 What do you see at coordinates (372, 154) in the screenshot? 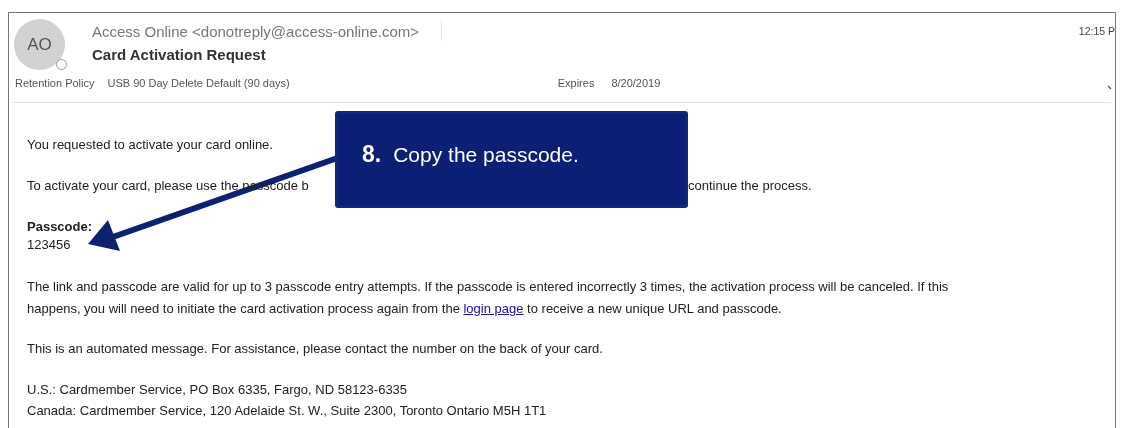
I see `step-number: 8.` at bounding box center [372, 154].